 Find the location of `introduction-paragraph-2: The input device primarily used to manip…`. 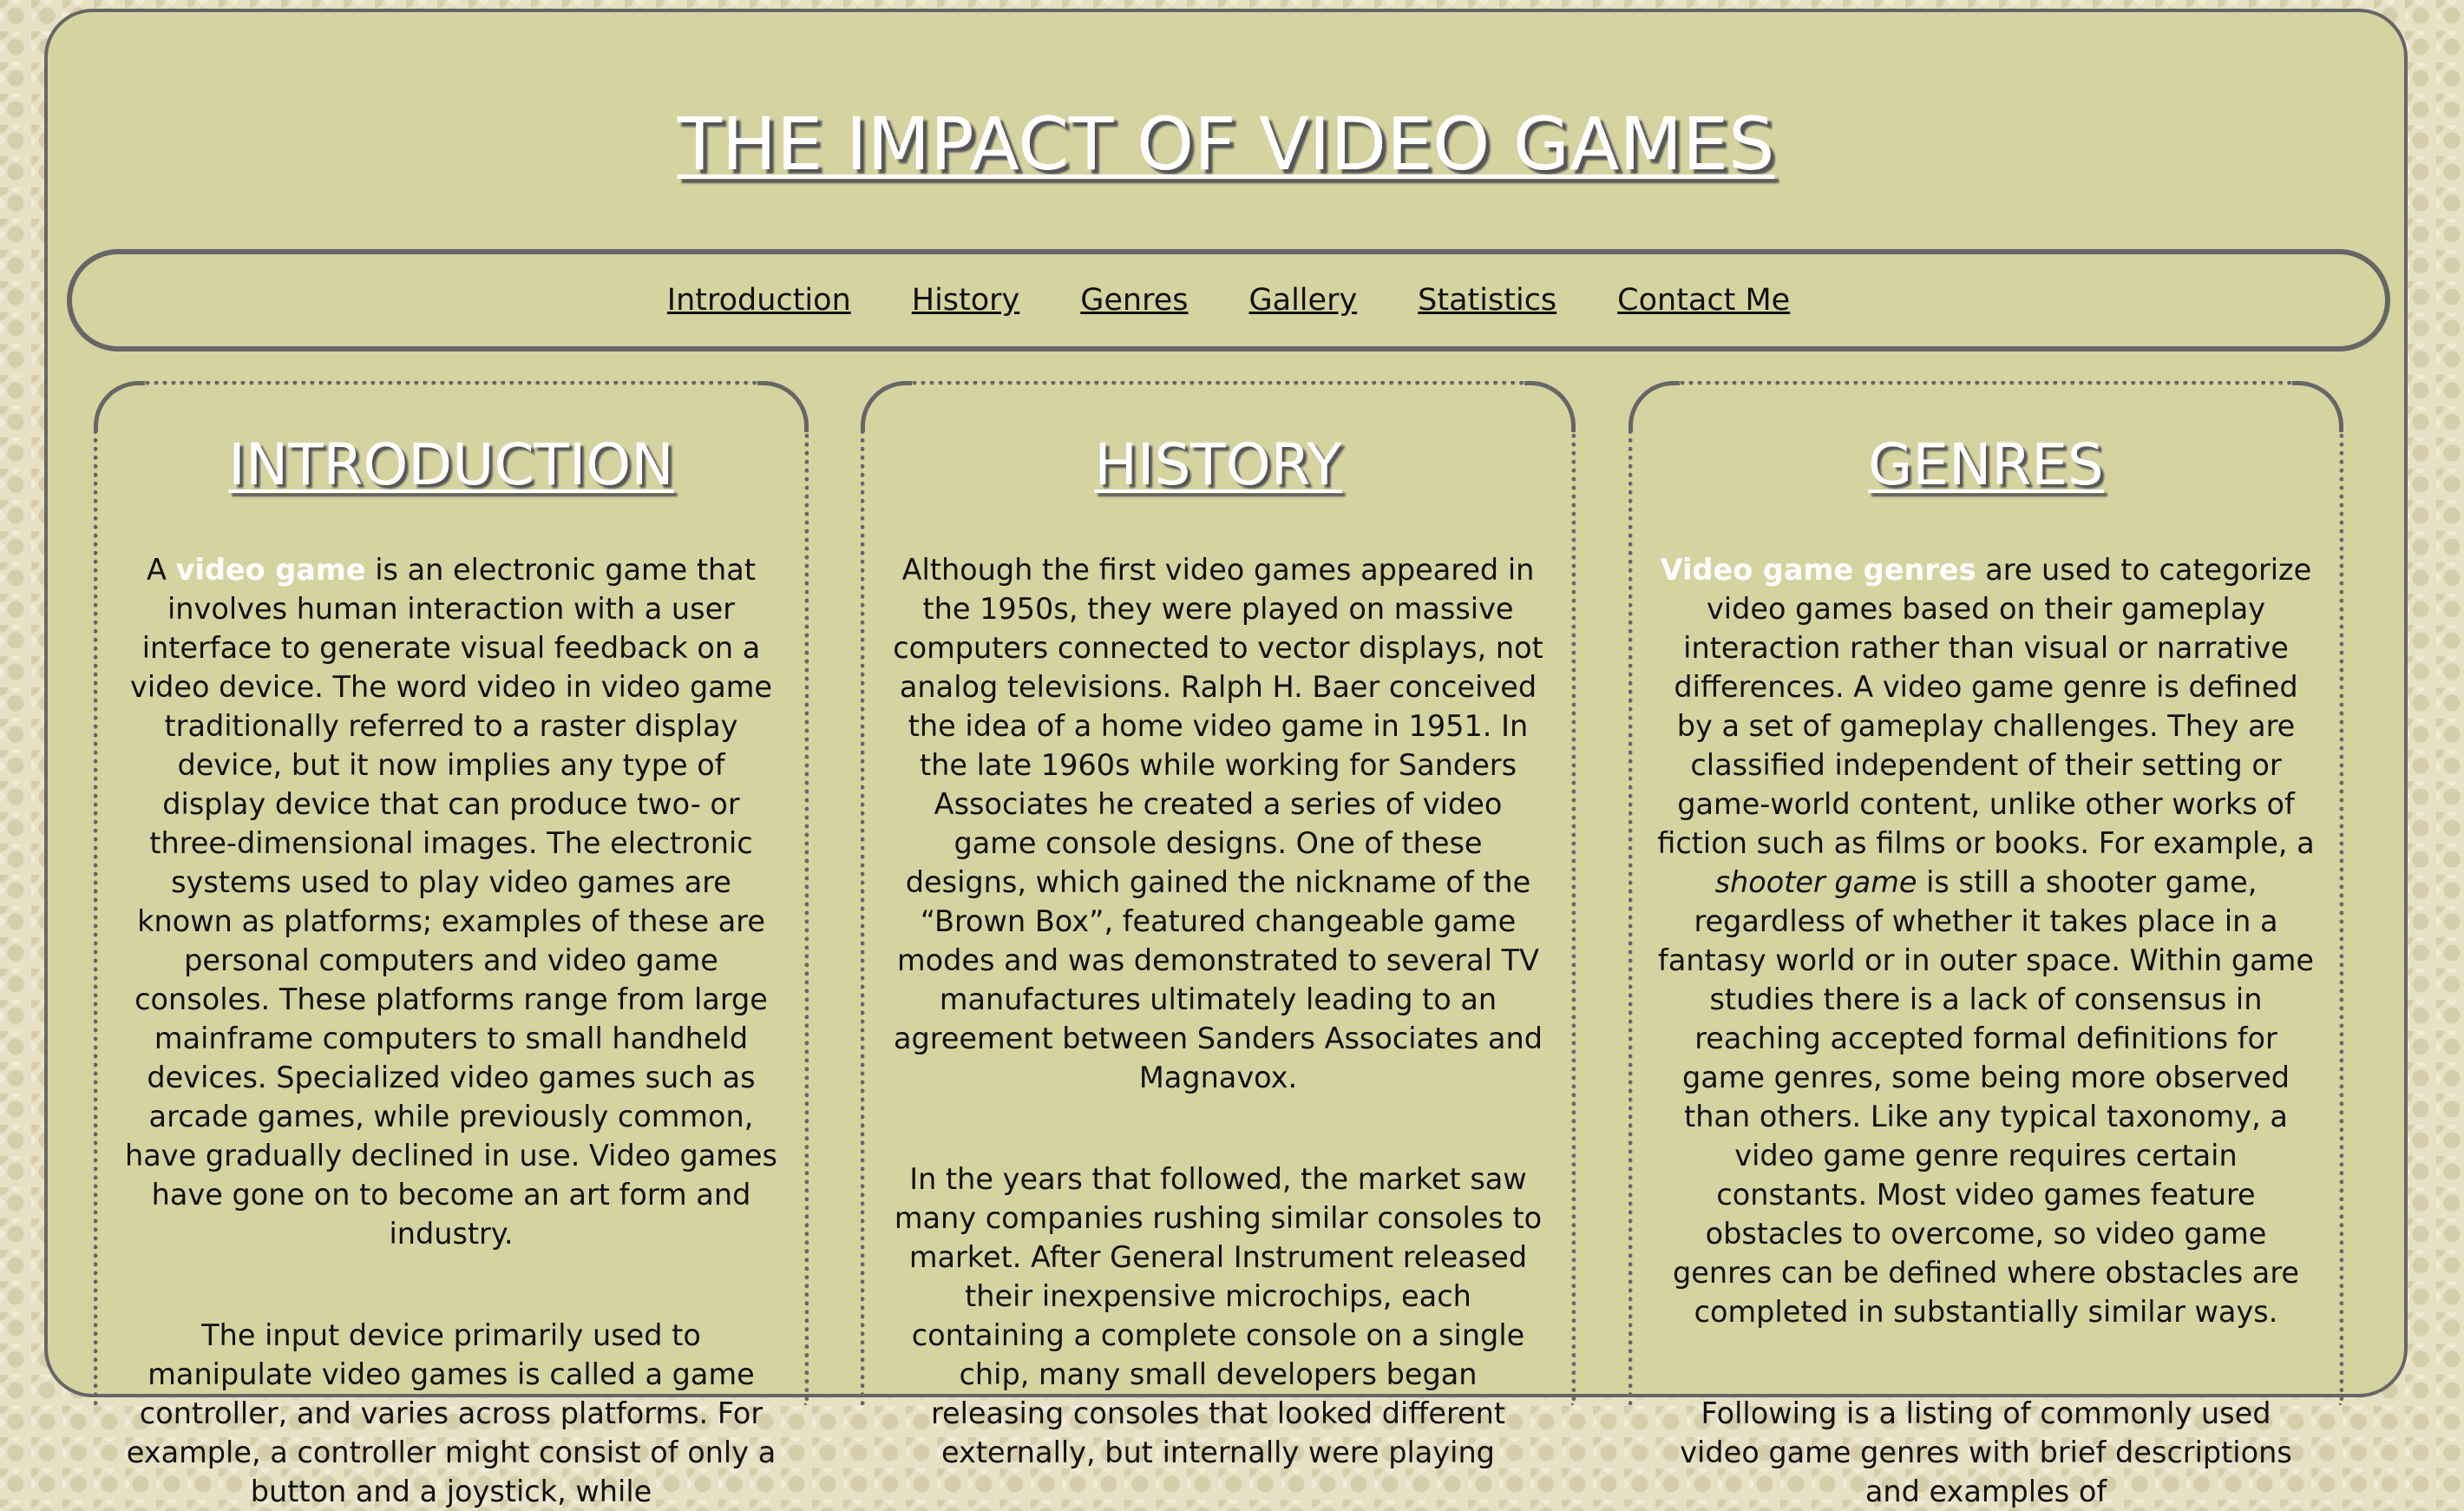

introduction-paragraph-2: The input device primarily used to manip… is located at coordinates (451, 1413).